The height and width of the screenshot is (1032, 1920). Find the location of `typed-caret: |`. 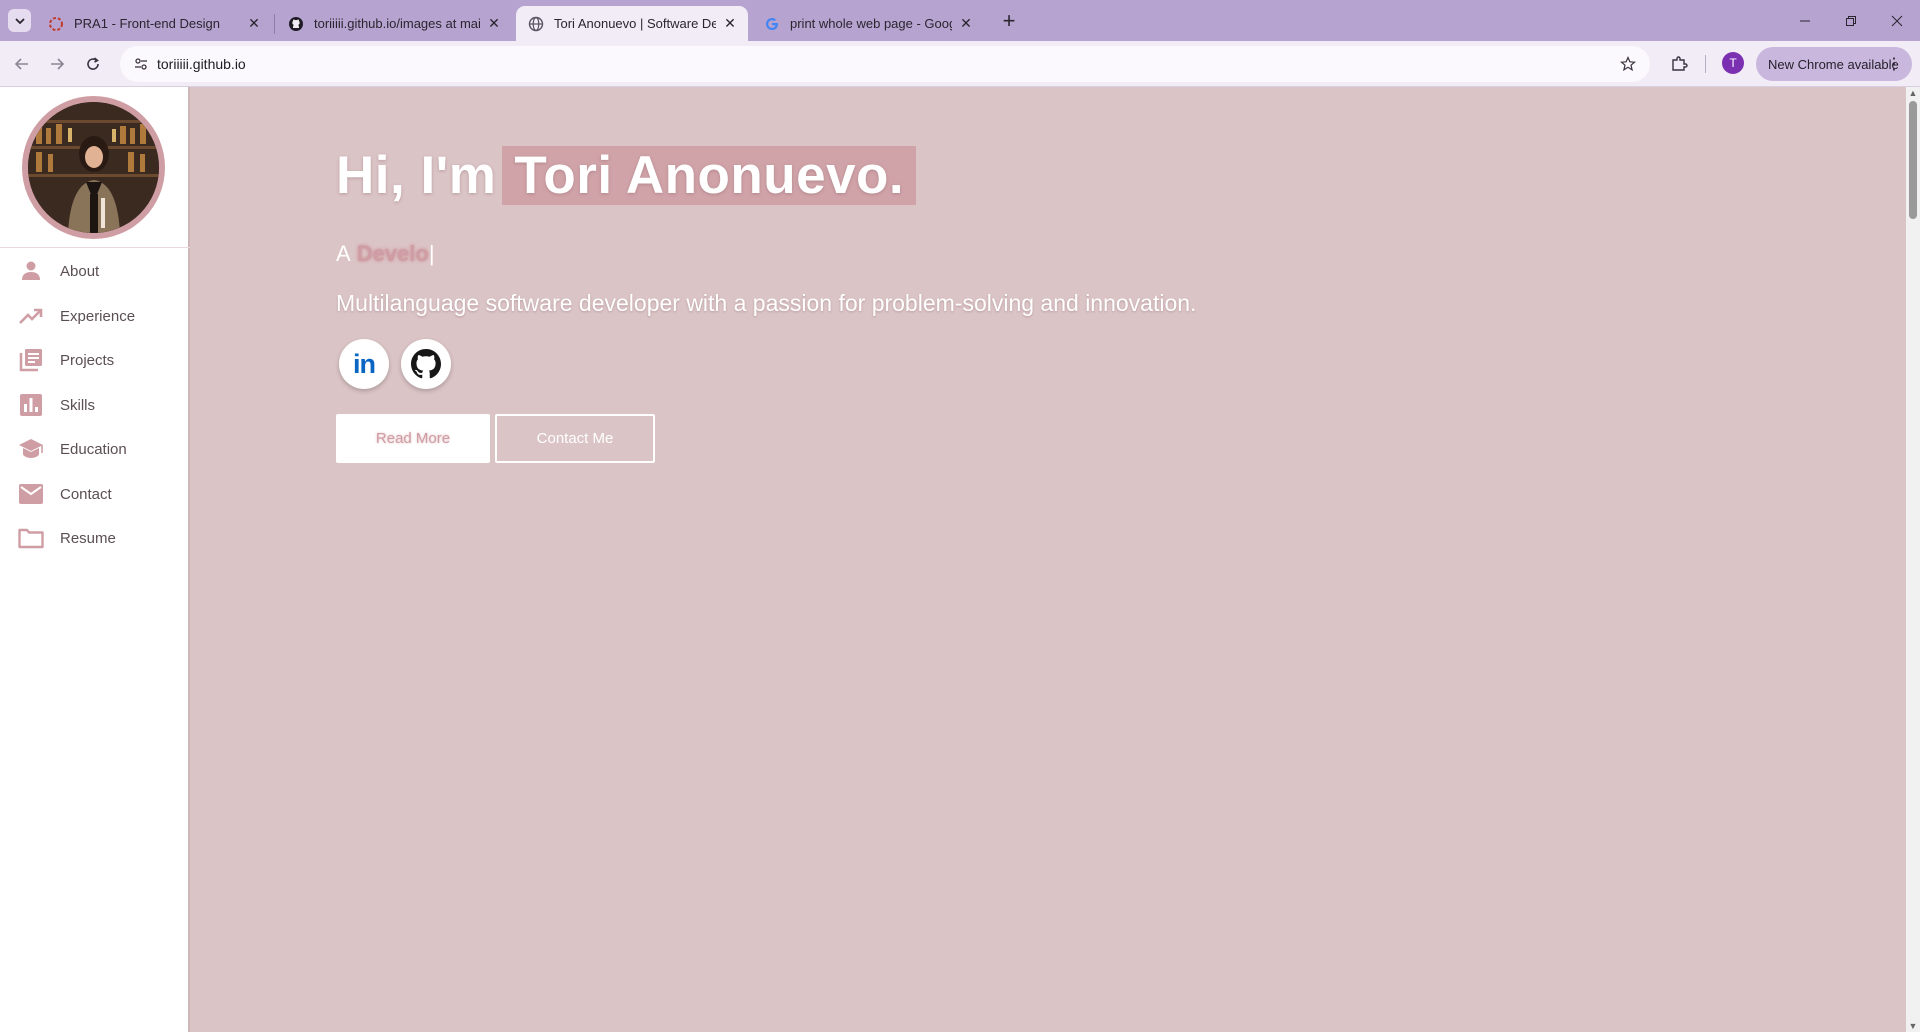

typed-caret: | is located at coordinates (431, 253).